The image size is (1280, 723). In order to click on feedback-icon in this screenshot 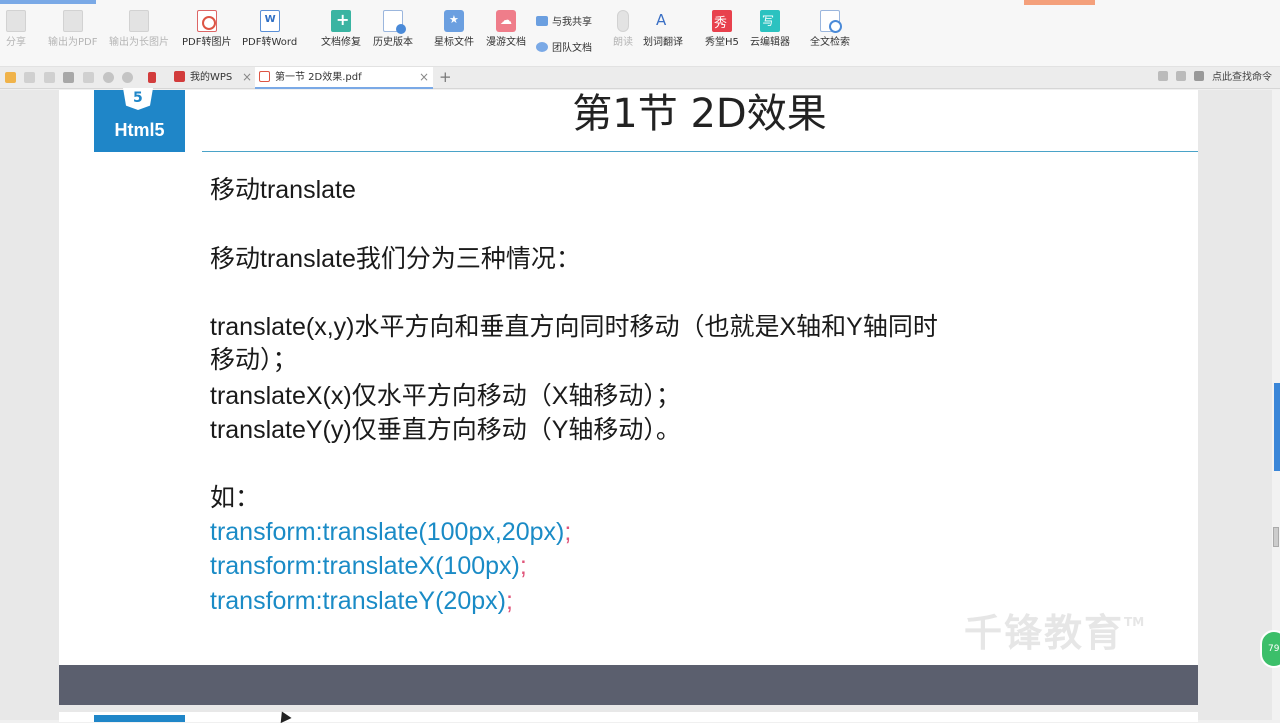, I will do `click(1181, 76)`.